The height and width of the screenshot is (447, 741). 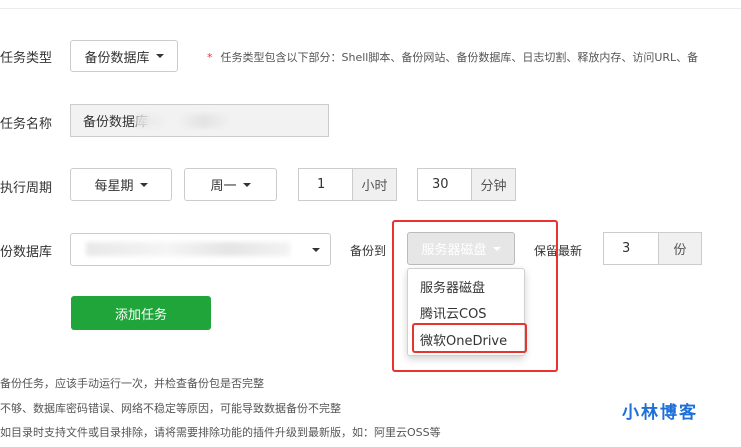 What do you see at coordinates (626, 248) in the screenshot?
I see `keep-count-value: 3` at bounding box center [626, 248].